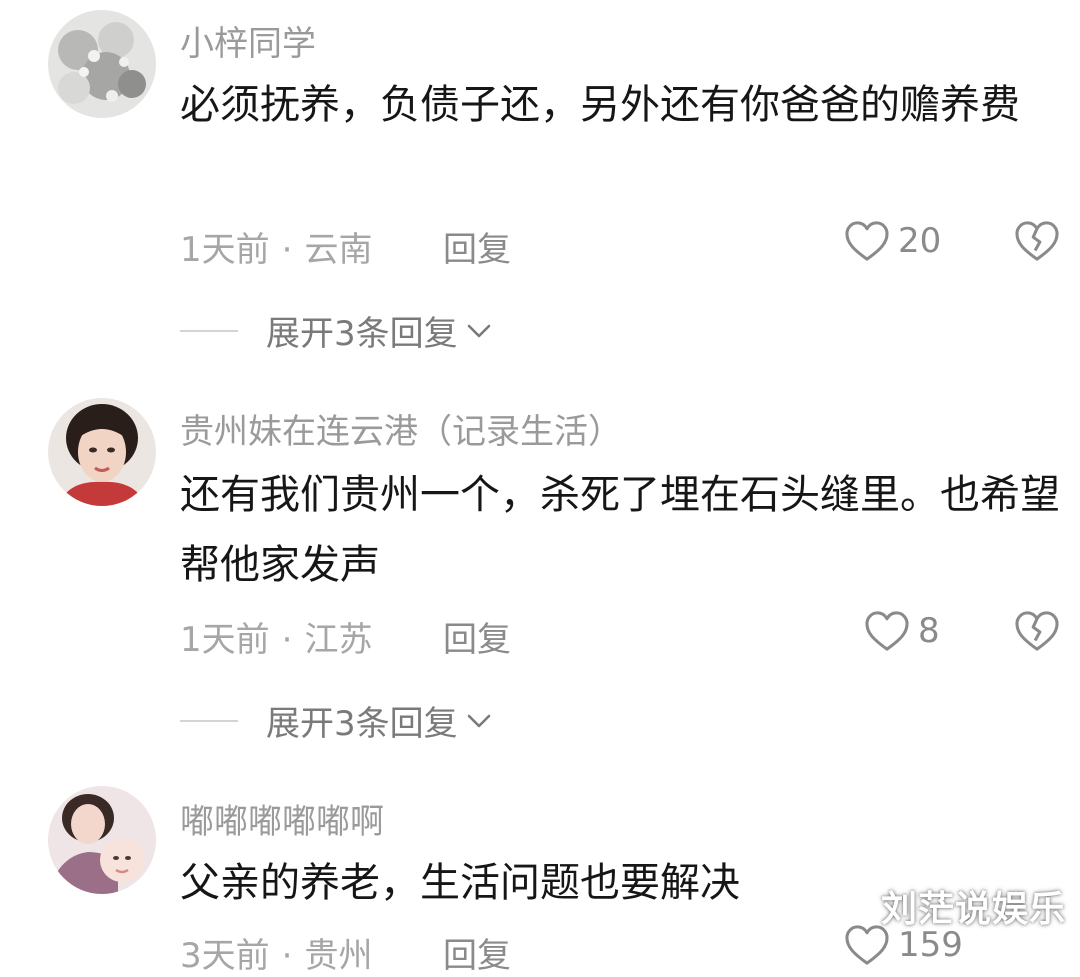  I want to click on username: 贵州妹在连云港（记录生活）, so click(401, 428).